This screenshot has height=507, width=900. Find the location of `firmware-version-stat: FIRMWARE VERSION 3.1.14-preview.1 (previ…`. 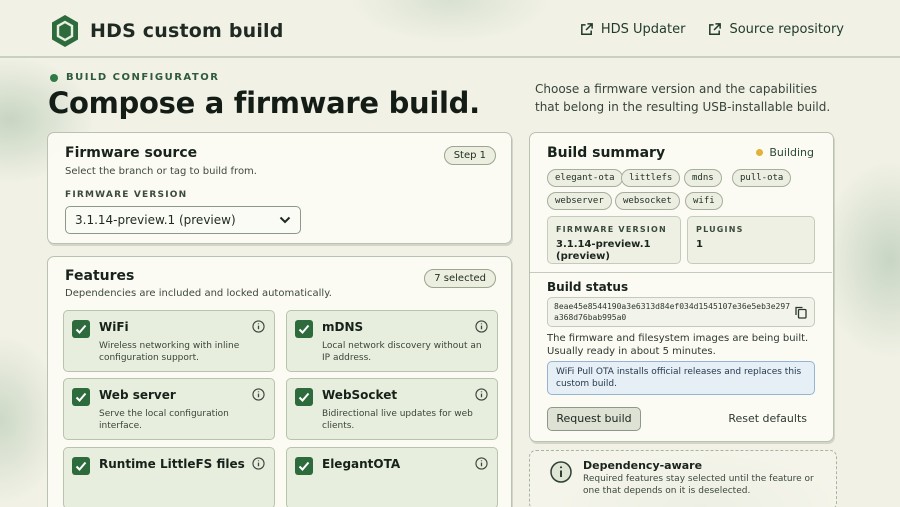

firmware-version-stat: FIRMWARE VERSION 3.1.14-preview.1 (previ… is located at coordinates (614, 240).